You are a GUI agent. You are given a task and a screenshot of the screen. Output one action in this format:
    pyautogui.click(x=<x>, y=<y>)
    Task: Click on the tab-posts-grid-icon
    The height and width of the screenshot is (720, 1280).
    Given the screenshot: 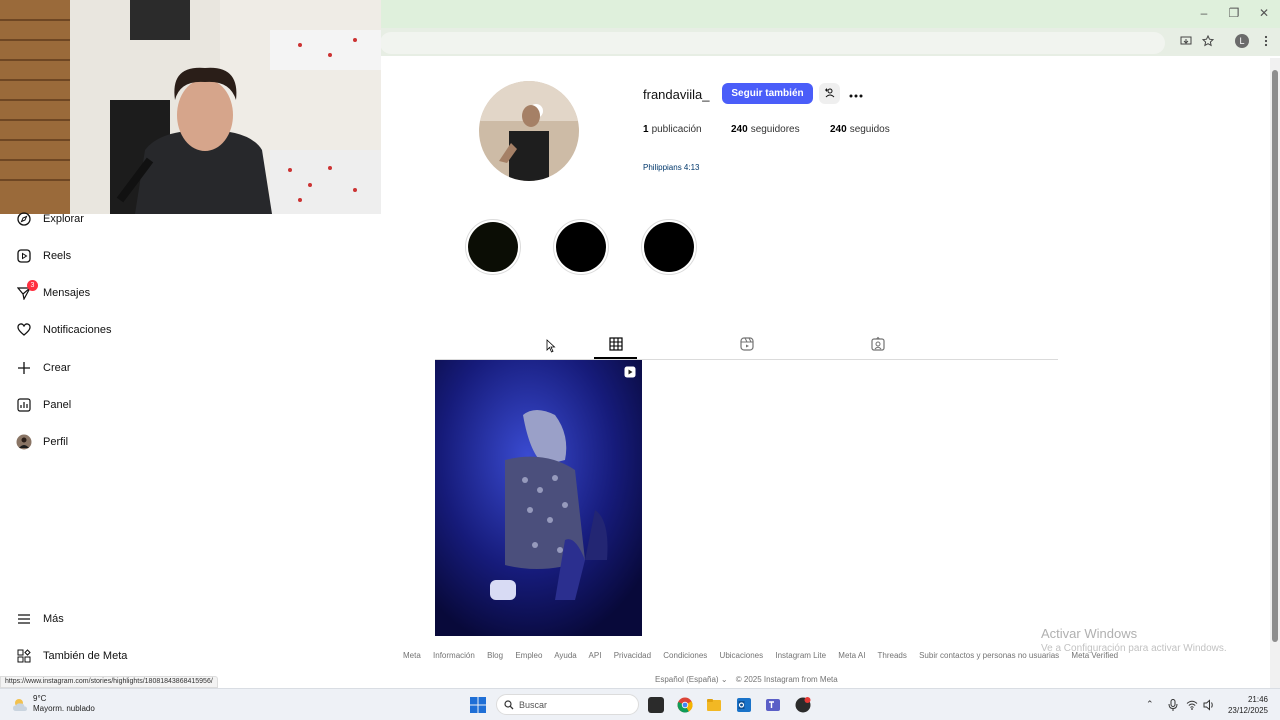 What is the action you would take?
    pyautogui.click(x=616, y=344)
    